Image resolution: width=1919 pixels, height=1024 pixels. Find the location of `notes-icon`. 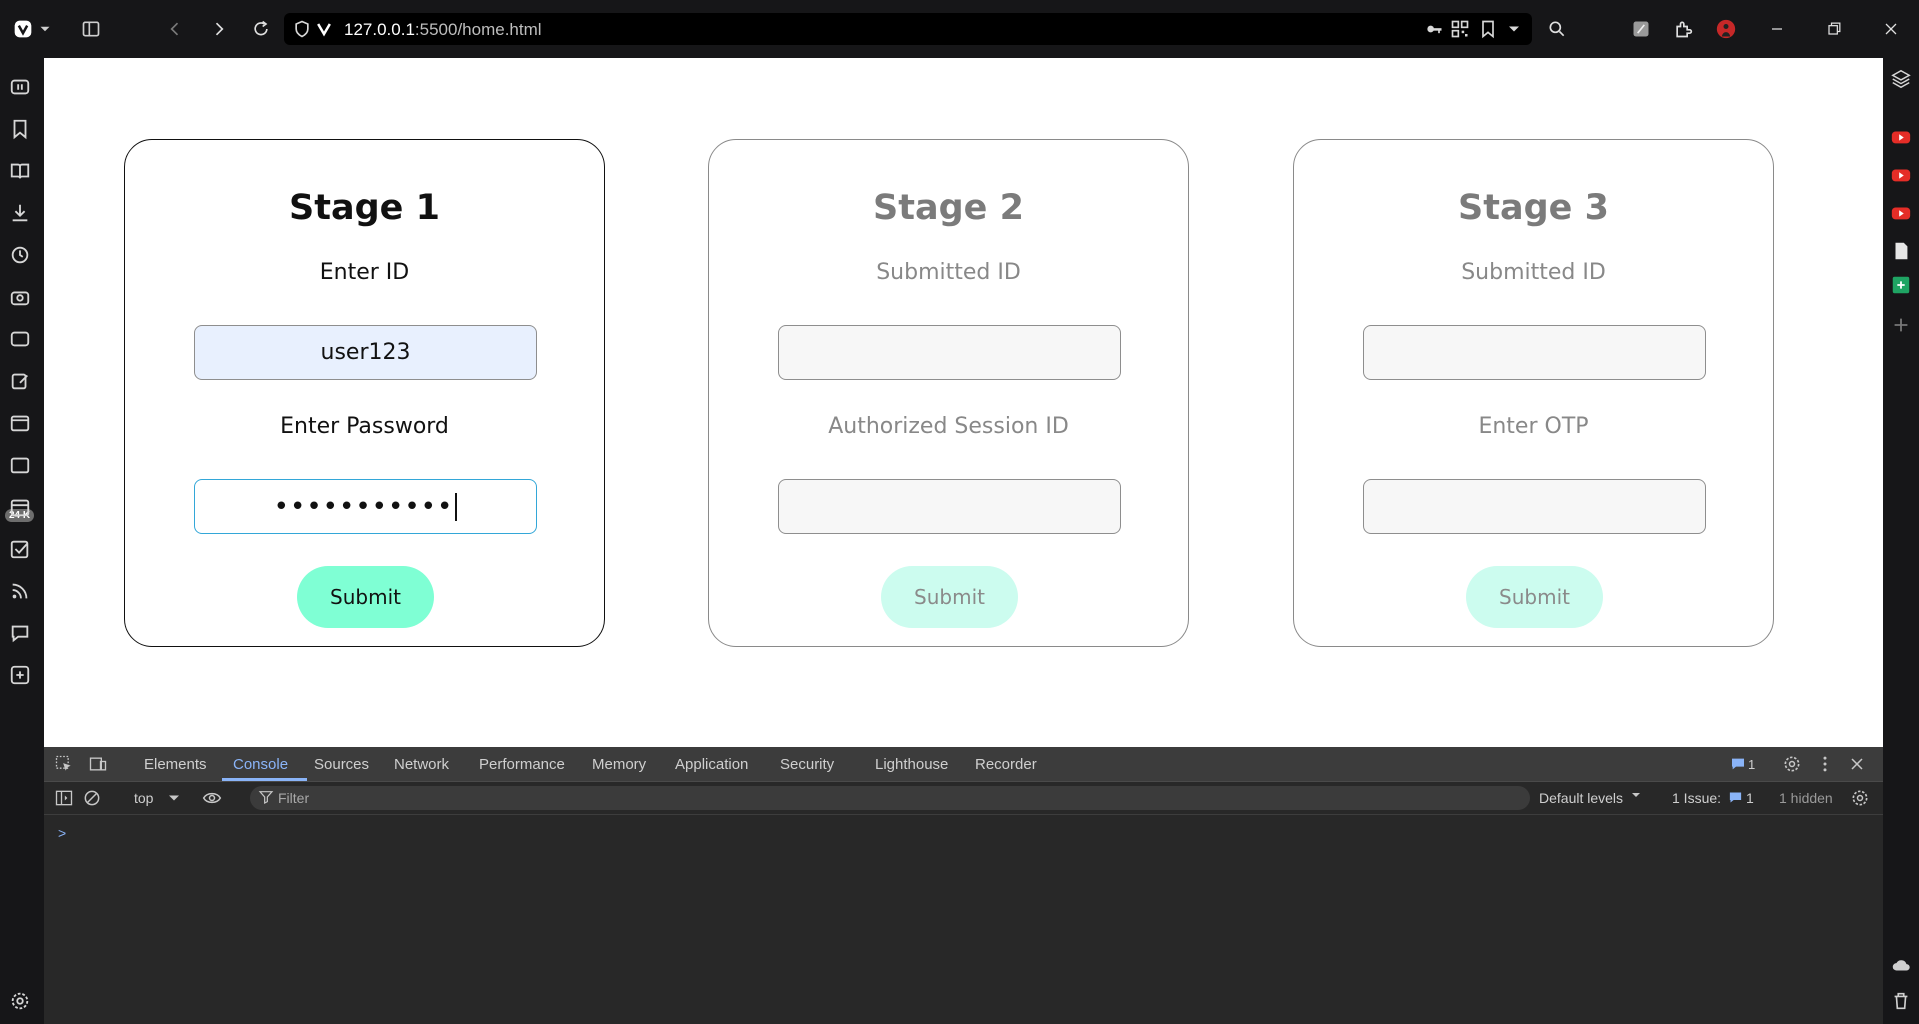

notes-icon is located at coordinates (21, 382).